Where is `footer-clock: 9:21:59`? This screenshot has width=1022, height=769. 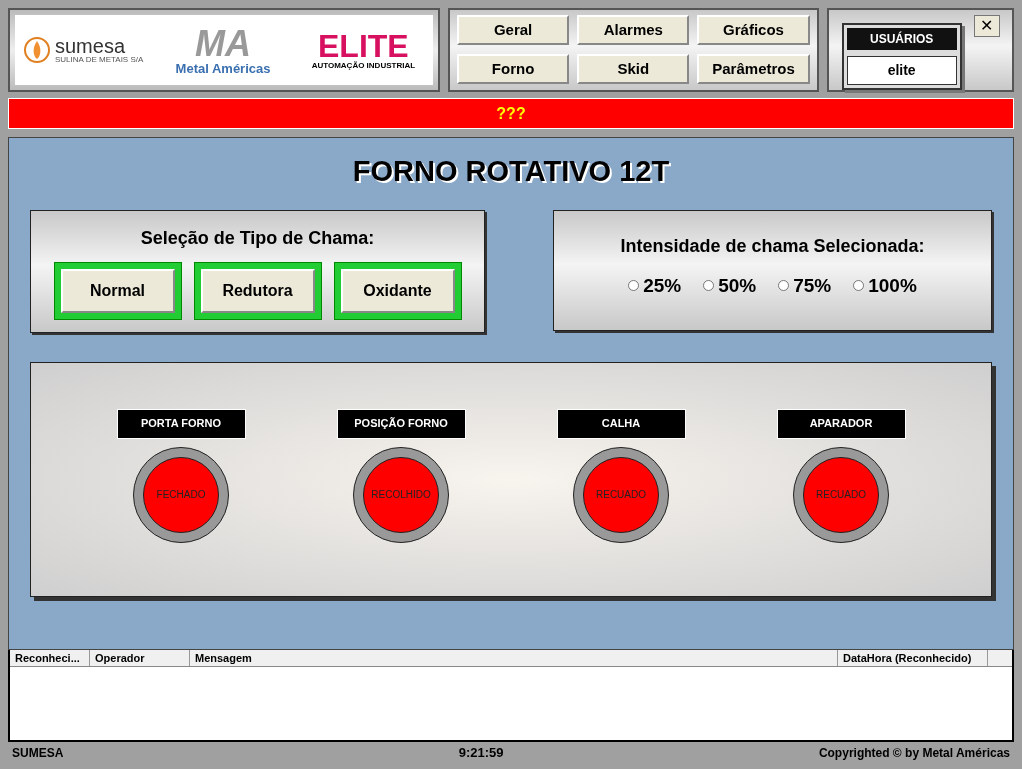 footer-clock: 9:21:59 is located at coordinates (481, 753).